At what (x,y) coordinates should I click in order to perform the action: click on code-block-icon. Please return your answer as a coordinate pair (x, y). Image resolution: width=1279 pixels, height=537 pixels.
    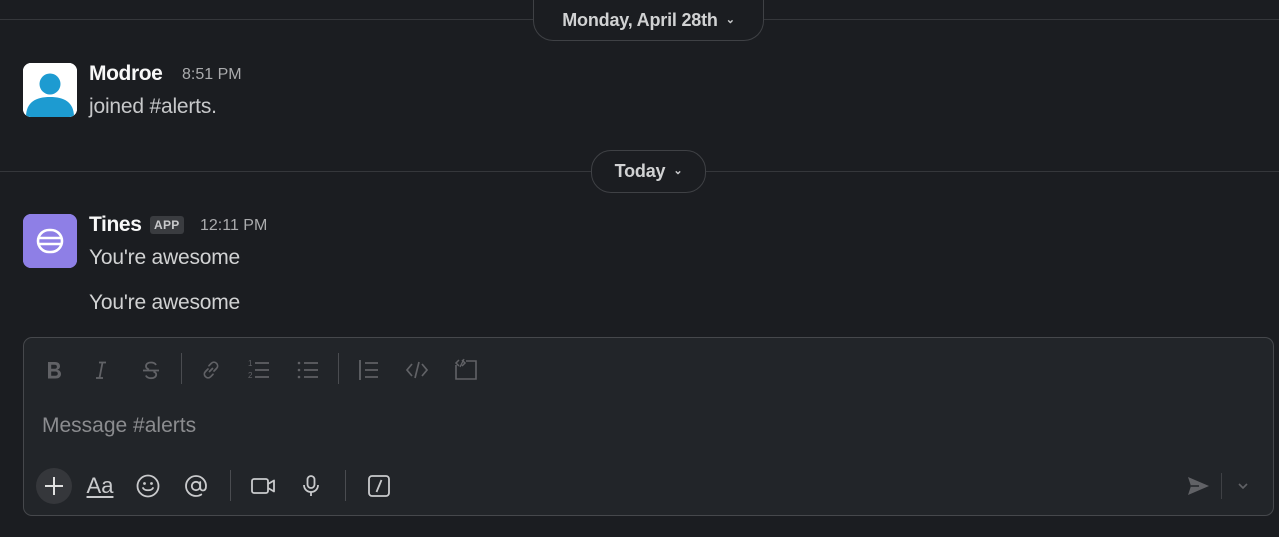
    Looking at the image, I should click on (466, 370).